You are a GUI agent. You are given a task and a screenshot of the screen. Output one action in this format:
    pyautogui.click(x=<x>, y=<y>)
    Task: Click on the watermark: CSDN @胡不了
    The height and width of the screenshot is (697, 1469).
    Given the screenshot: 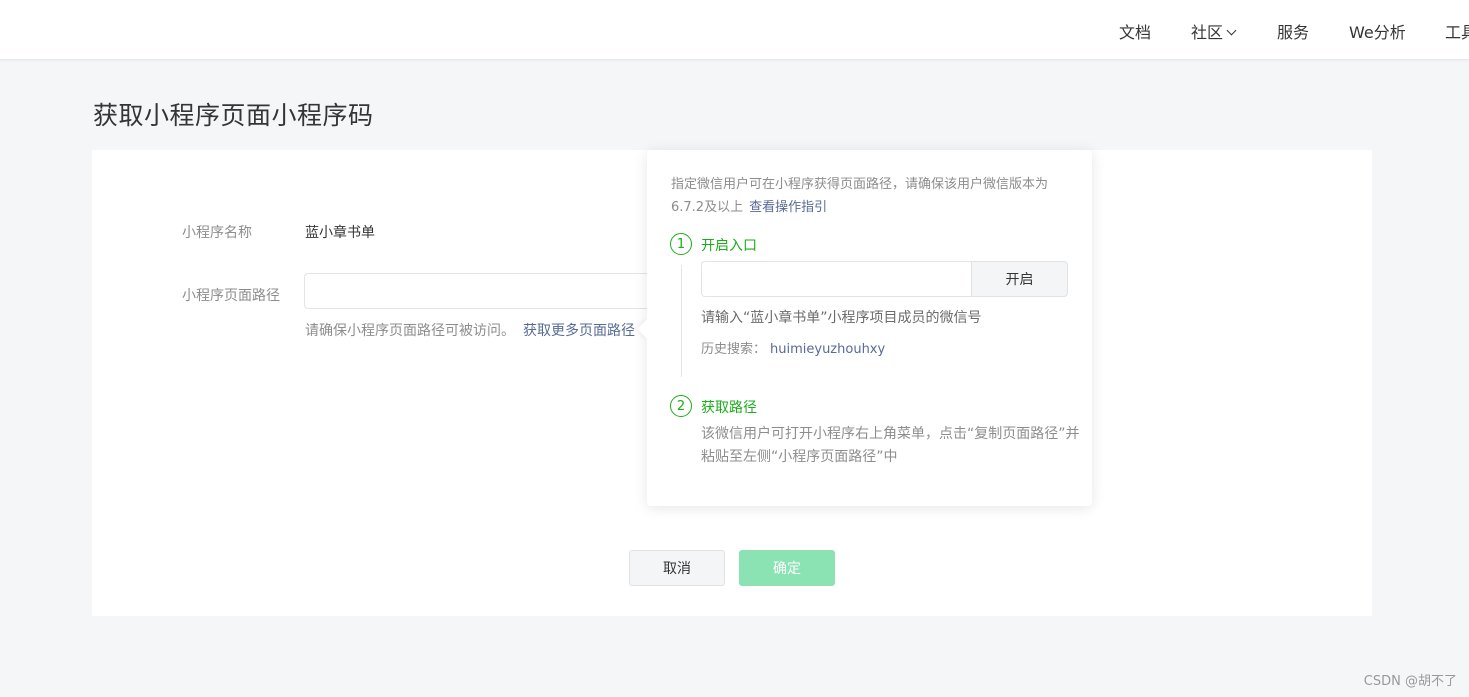 What is the action you would take?
    pyautogui.click(x=1410, y=681)
    